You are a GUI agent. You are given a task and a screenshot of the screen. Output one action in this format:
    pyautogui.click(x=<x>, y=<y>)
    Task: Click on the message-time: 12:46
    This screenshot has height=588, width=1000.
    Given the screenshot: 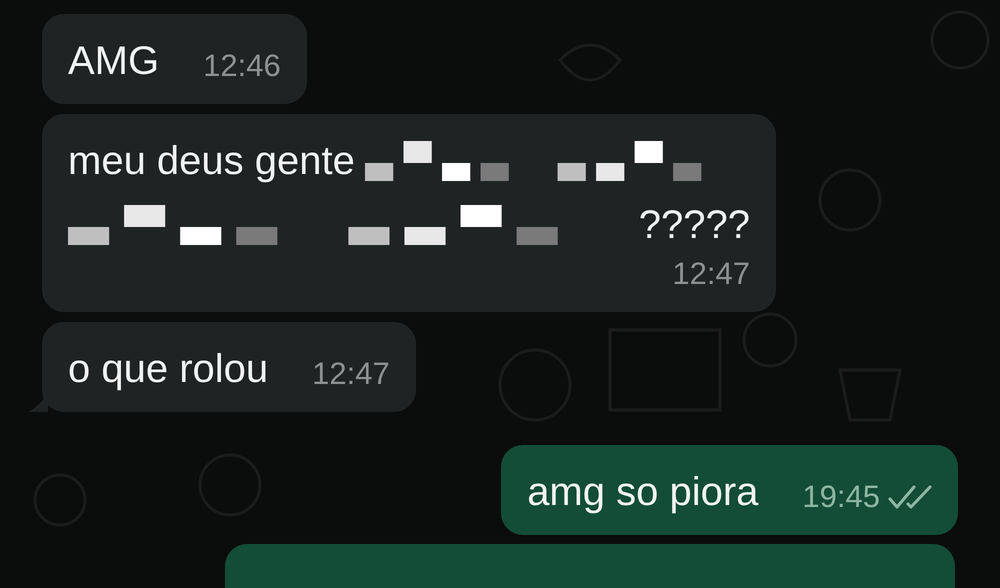 What is the action you would take?
    pyautogui.click(x=242, y=66)
    